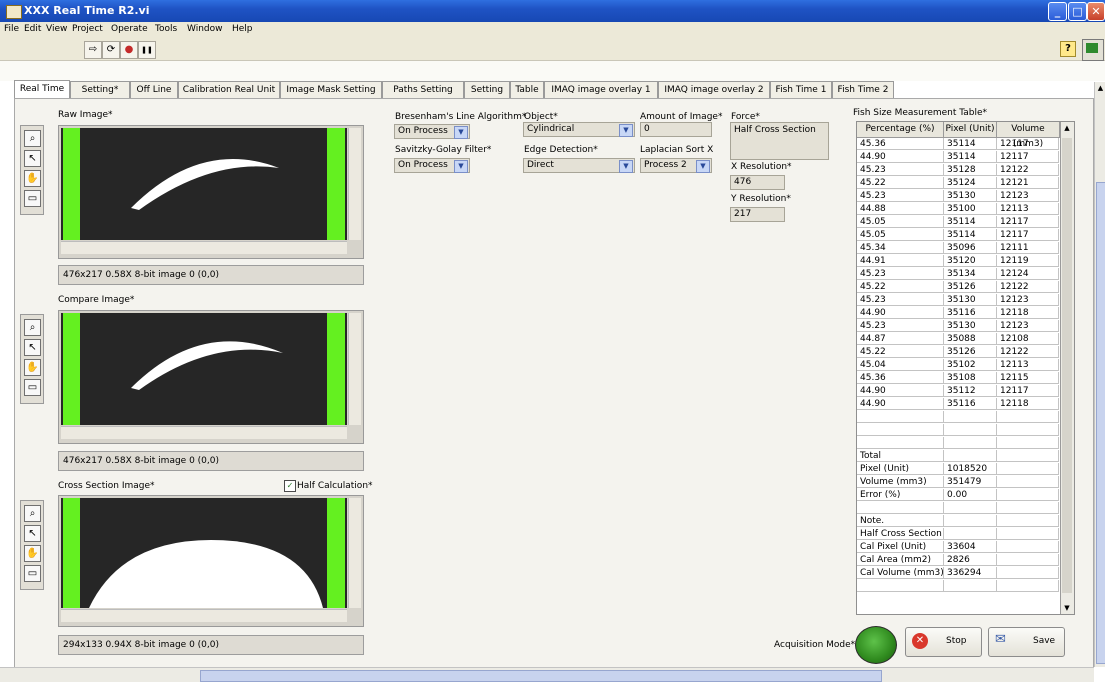  Describe the element at coordinates (211, 377) in the screenshot. I see `compare-image-display` at that location.